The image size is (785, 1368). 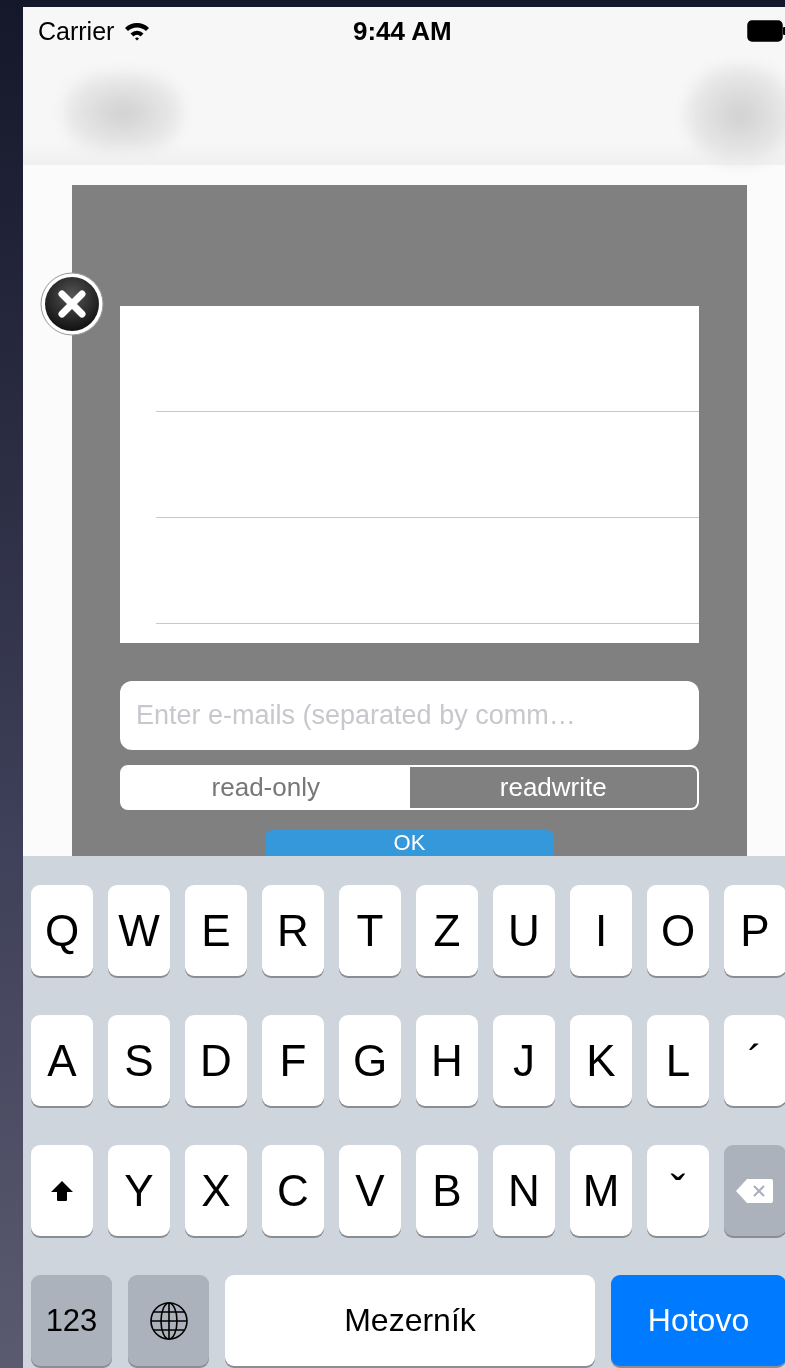 What do you see at coordinates (447, 1060) in the screenshot?
I see `letter-key: H` at bounding box center [447, 1060].